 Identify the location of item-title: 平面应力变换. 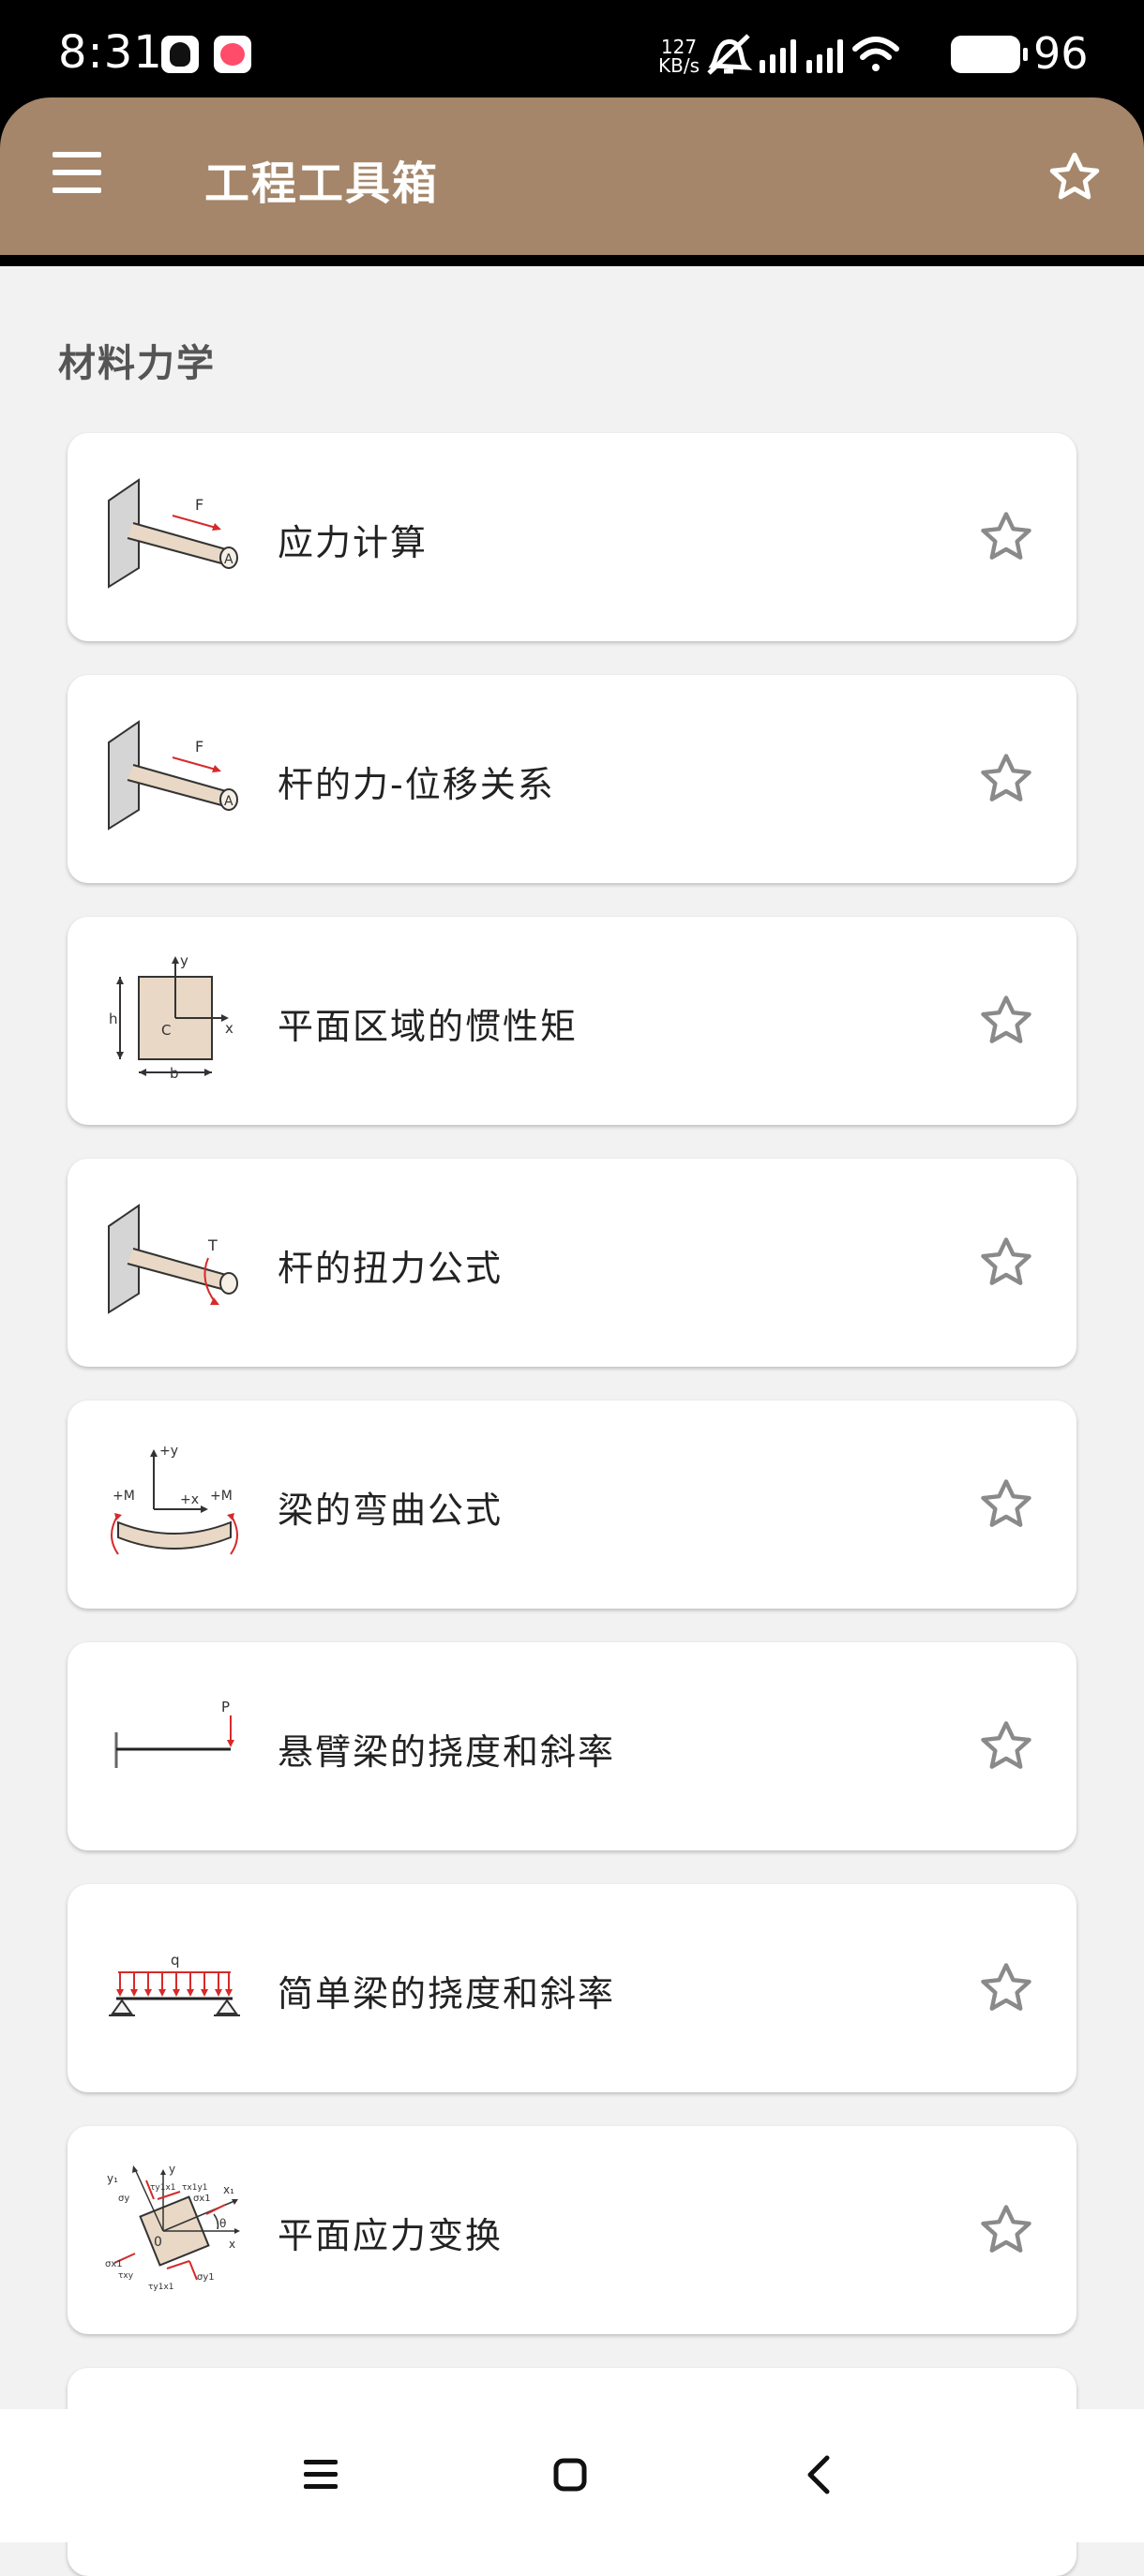
(391, 2235).